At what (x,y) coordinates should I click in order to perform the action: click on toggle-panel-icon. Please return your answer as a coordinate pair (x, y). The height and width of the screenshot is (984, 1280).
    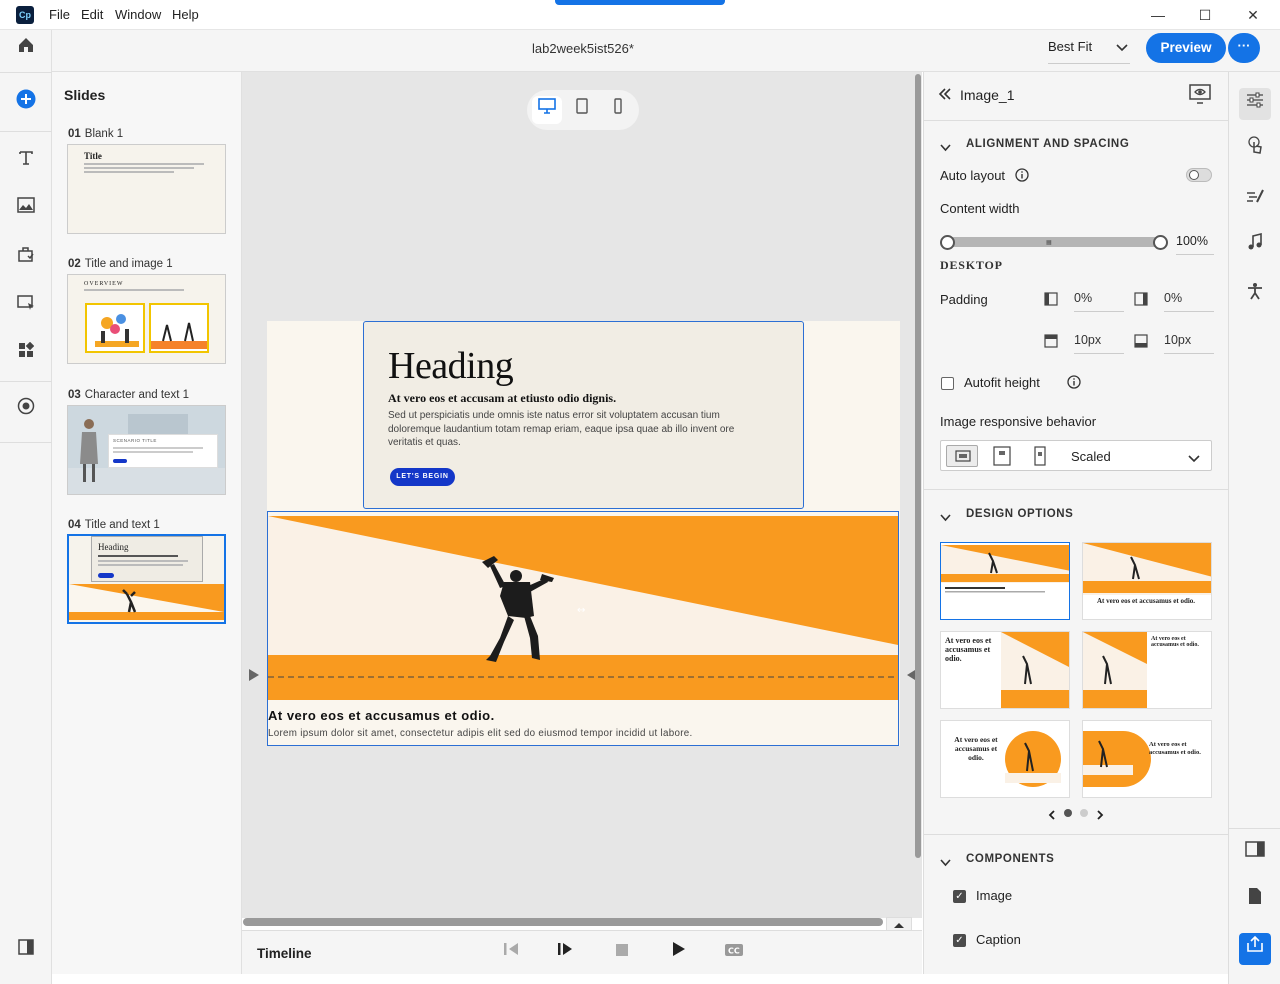
    Looking at the image, I should click on (26, 950).